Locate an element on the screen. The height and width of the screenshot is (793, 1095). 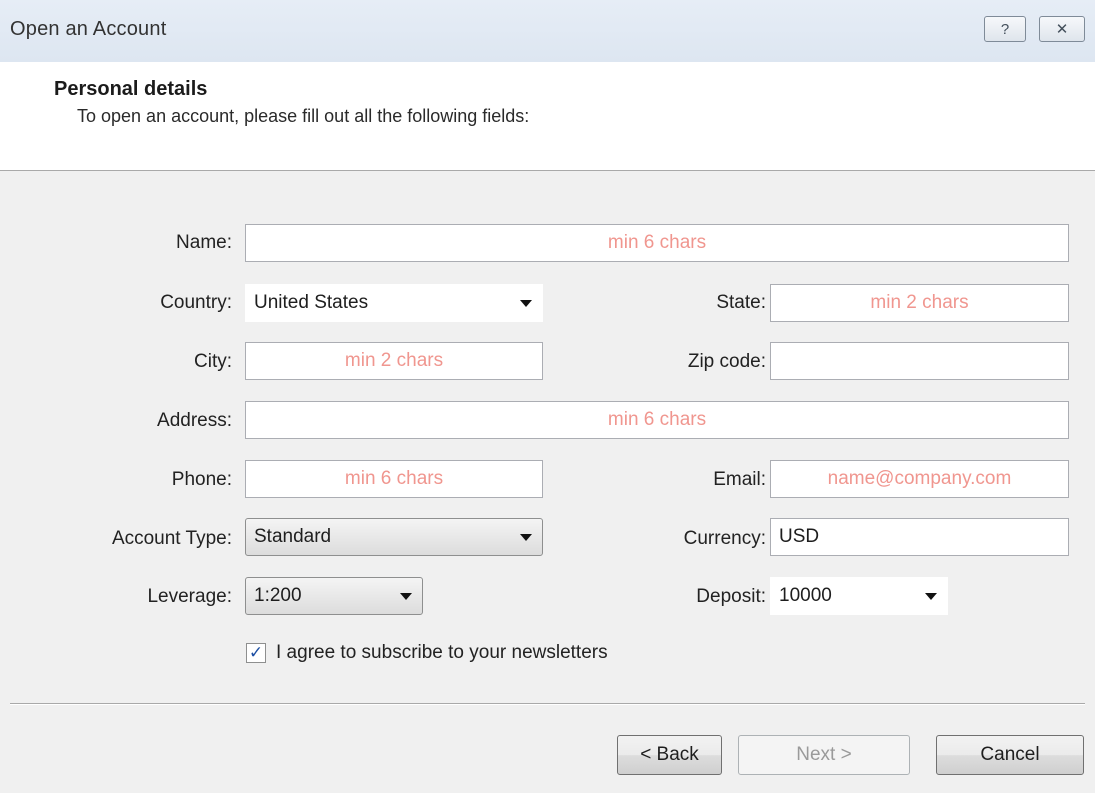
phone-label: Phone: is located at coordinates (201, 479).